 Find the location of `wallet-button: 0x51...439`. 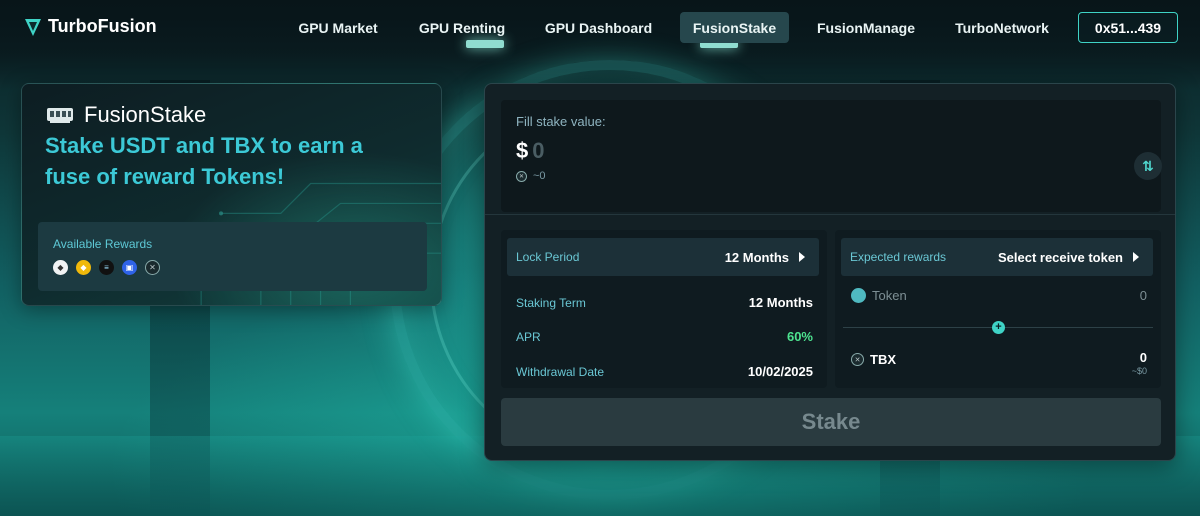

wallet-button: 0x51...439 is located at coordinates (1128, 27).